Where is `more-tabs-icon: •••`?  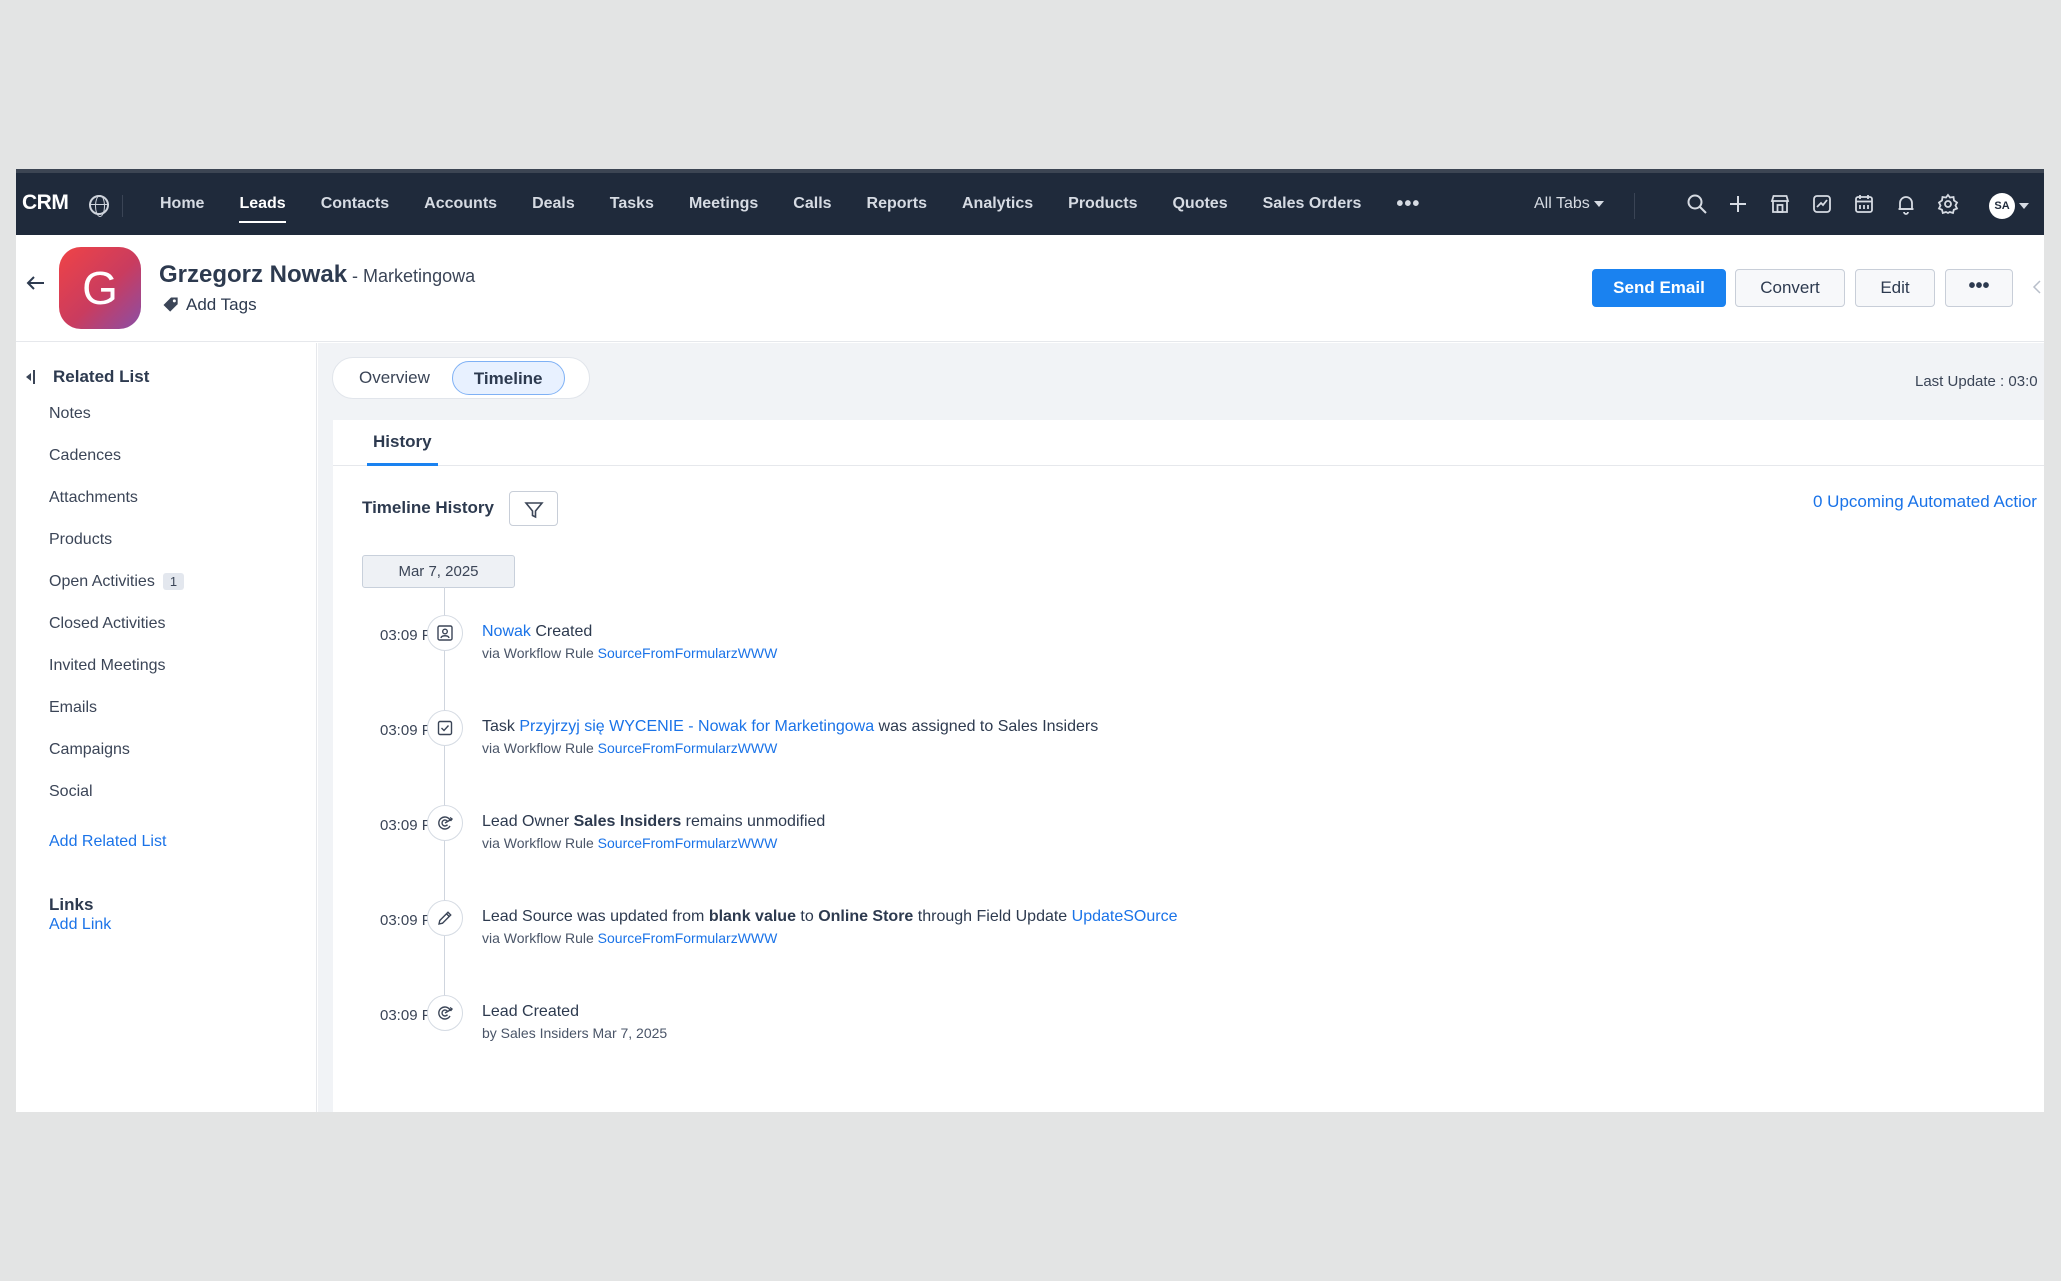
more-tabs-icon: ••• is located at coordinates (1408, 204).